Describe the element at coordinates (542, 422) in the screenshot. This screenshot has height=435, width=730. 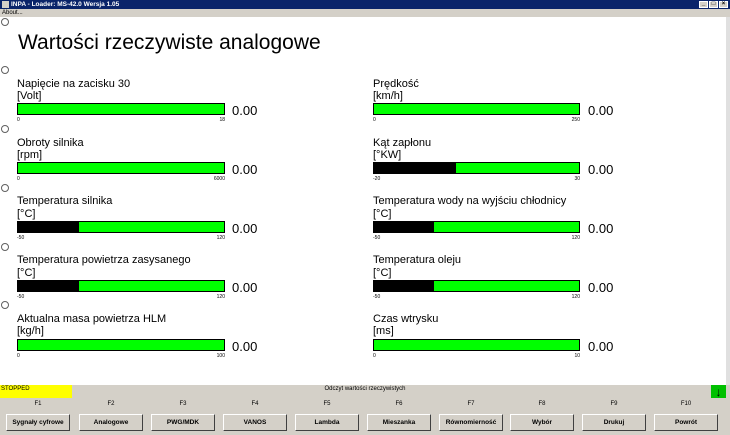
I see `fkey-button-select: Wybór` at that location.